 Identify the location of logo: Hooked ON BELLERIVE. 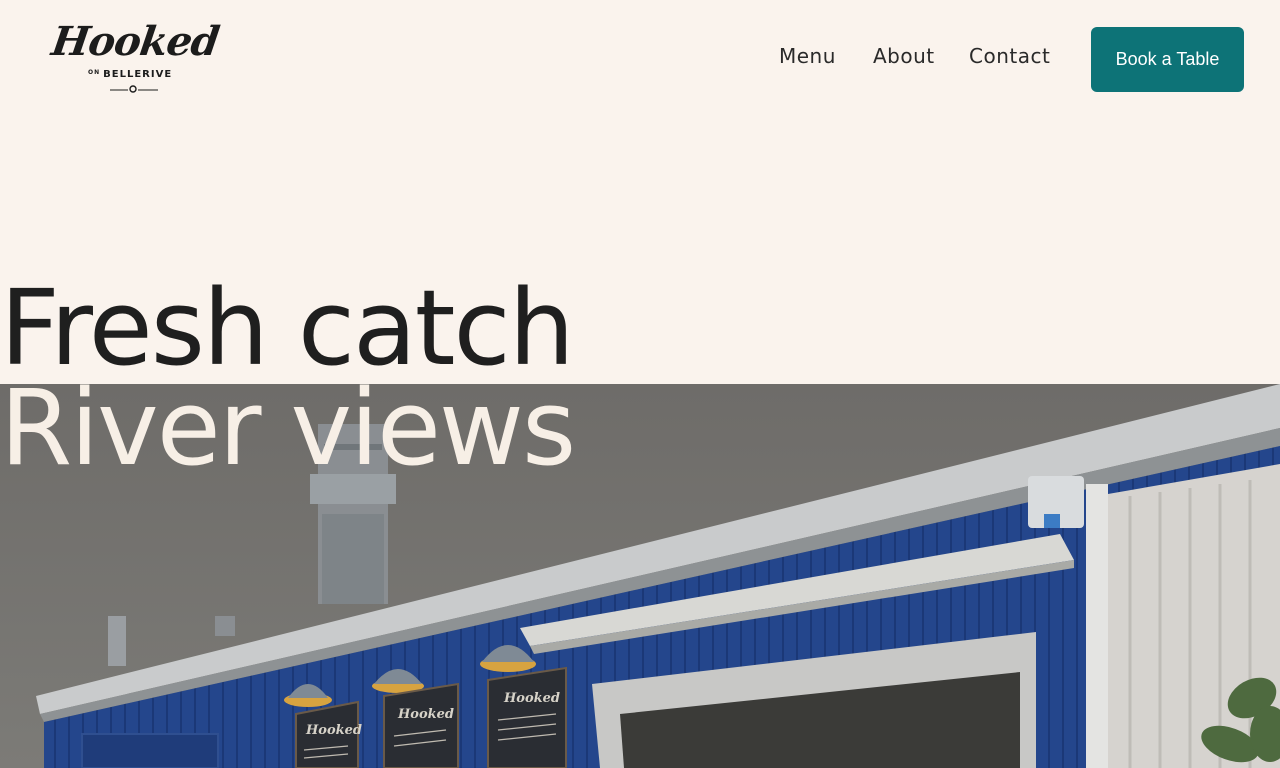
(135, 58).